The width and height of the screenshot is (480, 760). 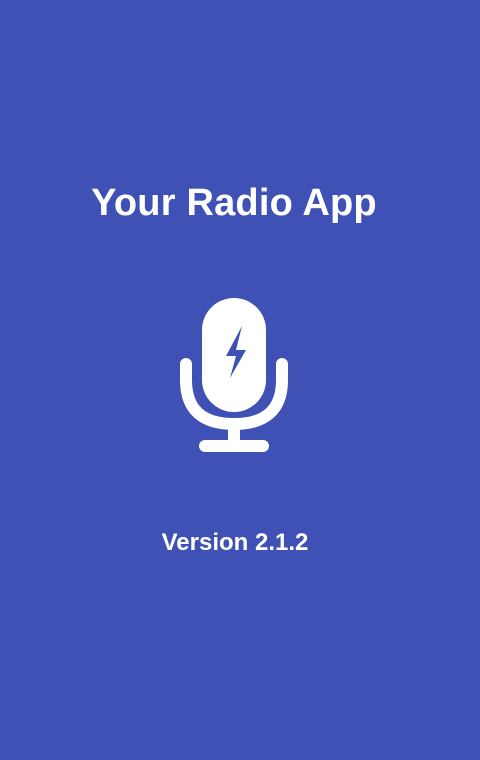 What do you see at coordinates (234, 376) in the screenshot?
I see `microphone-bolt-icon` at bounding box center [234, 376].